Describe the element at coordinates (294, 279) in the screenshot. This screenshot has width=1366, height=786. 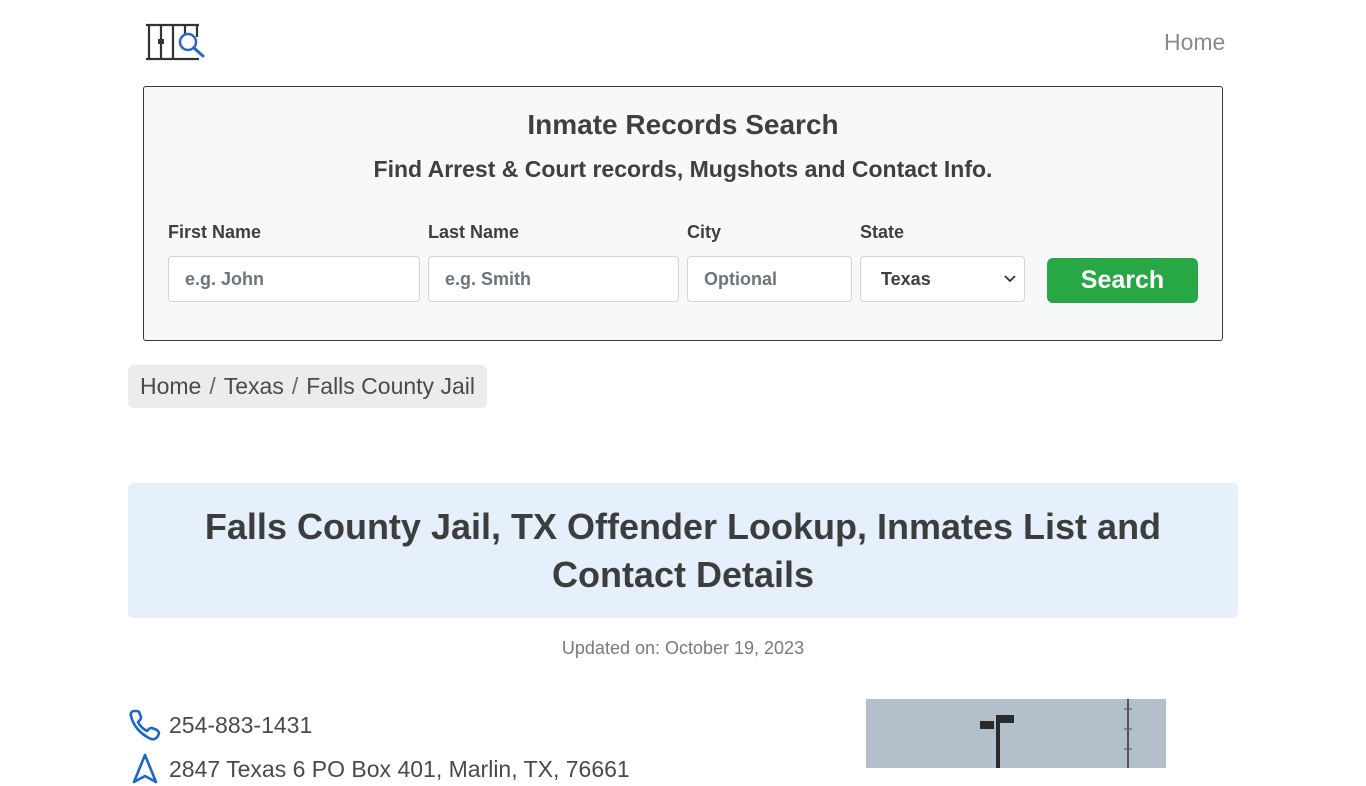
I see `first-name-input` at that location.